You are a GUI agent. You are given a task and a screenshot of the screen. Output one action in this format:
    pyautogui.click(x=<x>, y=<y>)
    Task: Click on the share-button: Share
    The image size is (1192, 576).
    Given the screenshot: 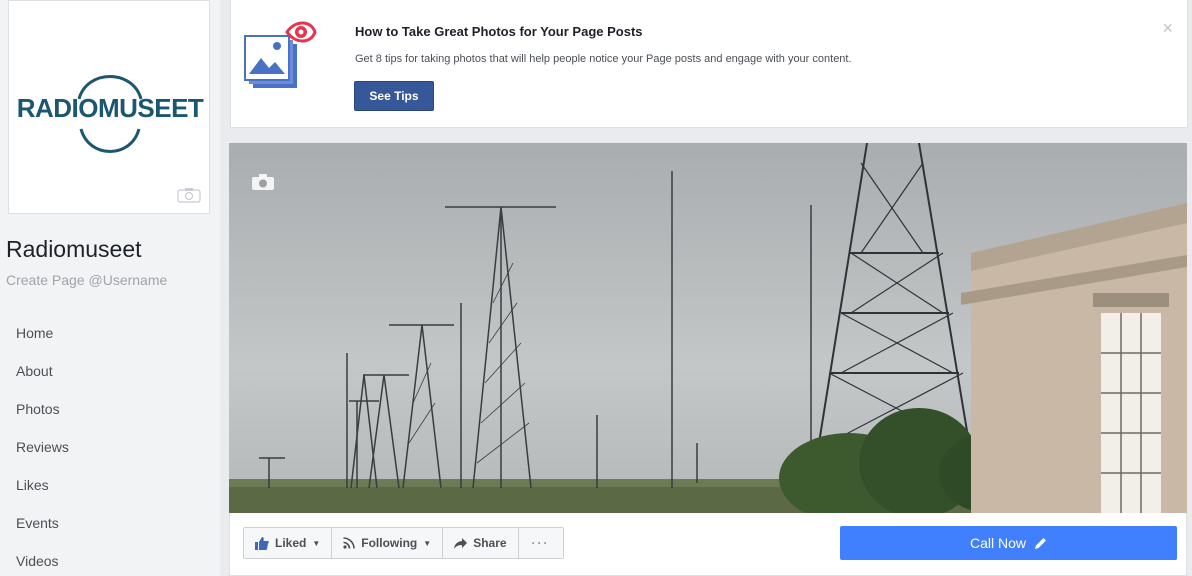 What is the action you would take?
    pyautogui.click(x=481, y=543)
    